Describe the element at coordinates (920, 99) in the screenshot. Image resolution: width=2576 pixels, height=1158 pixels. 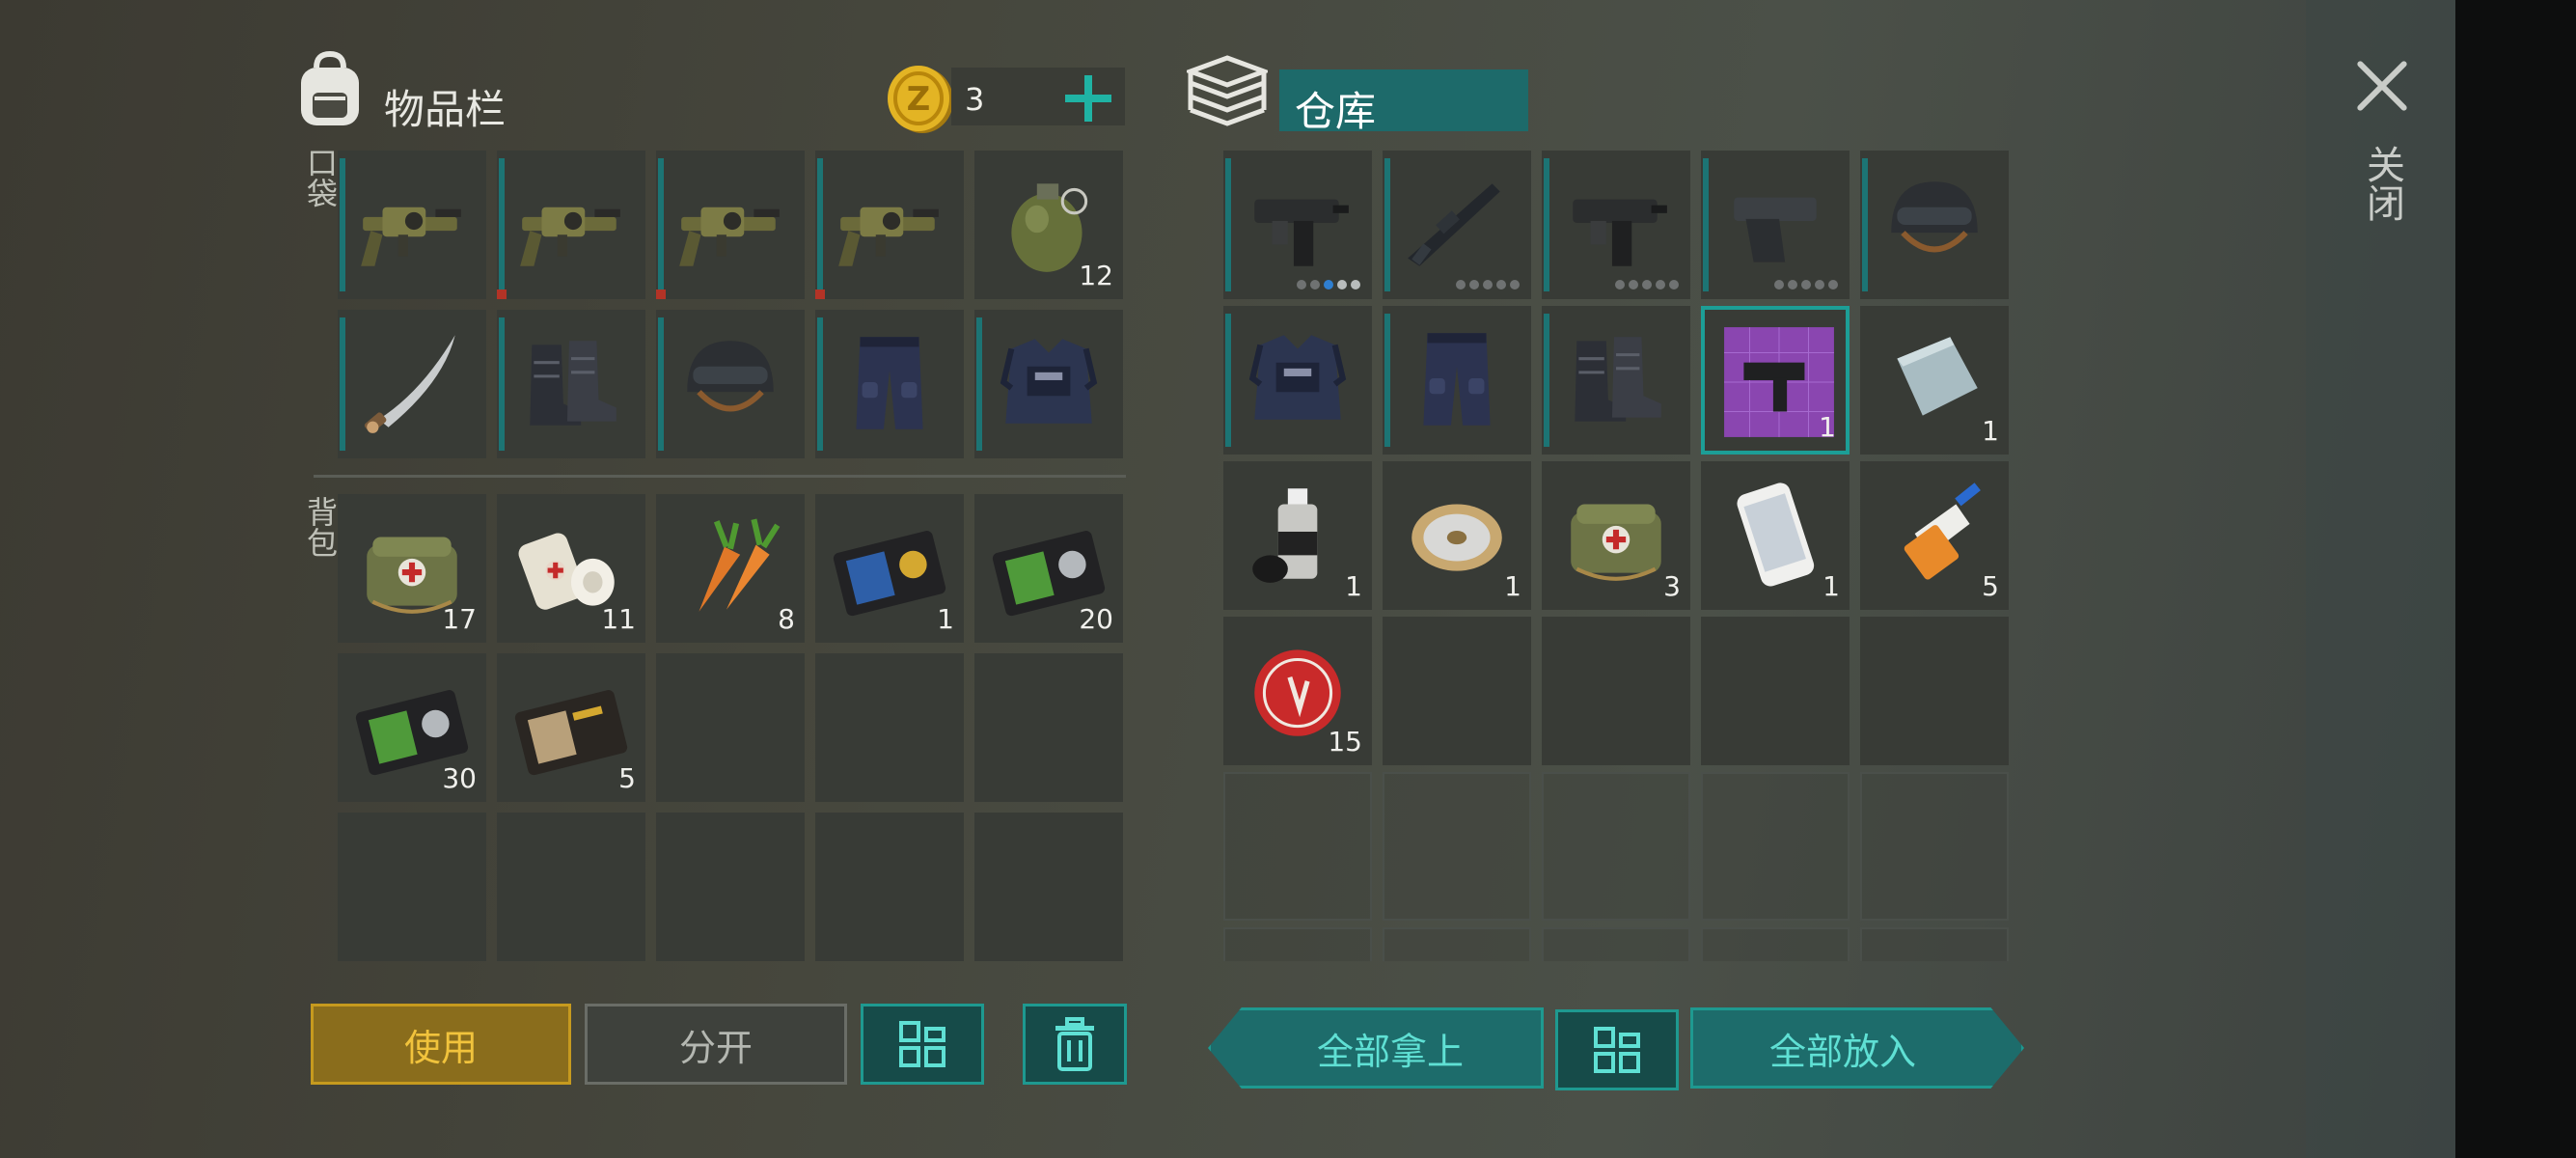
I see `z-coin-icon: Z` at that location.